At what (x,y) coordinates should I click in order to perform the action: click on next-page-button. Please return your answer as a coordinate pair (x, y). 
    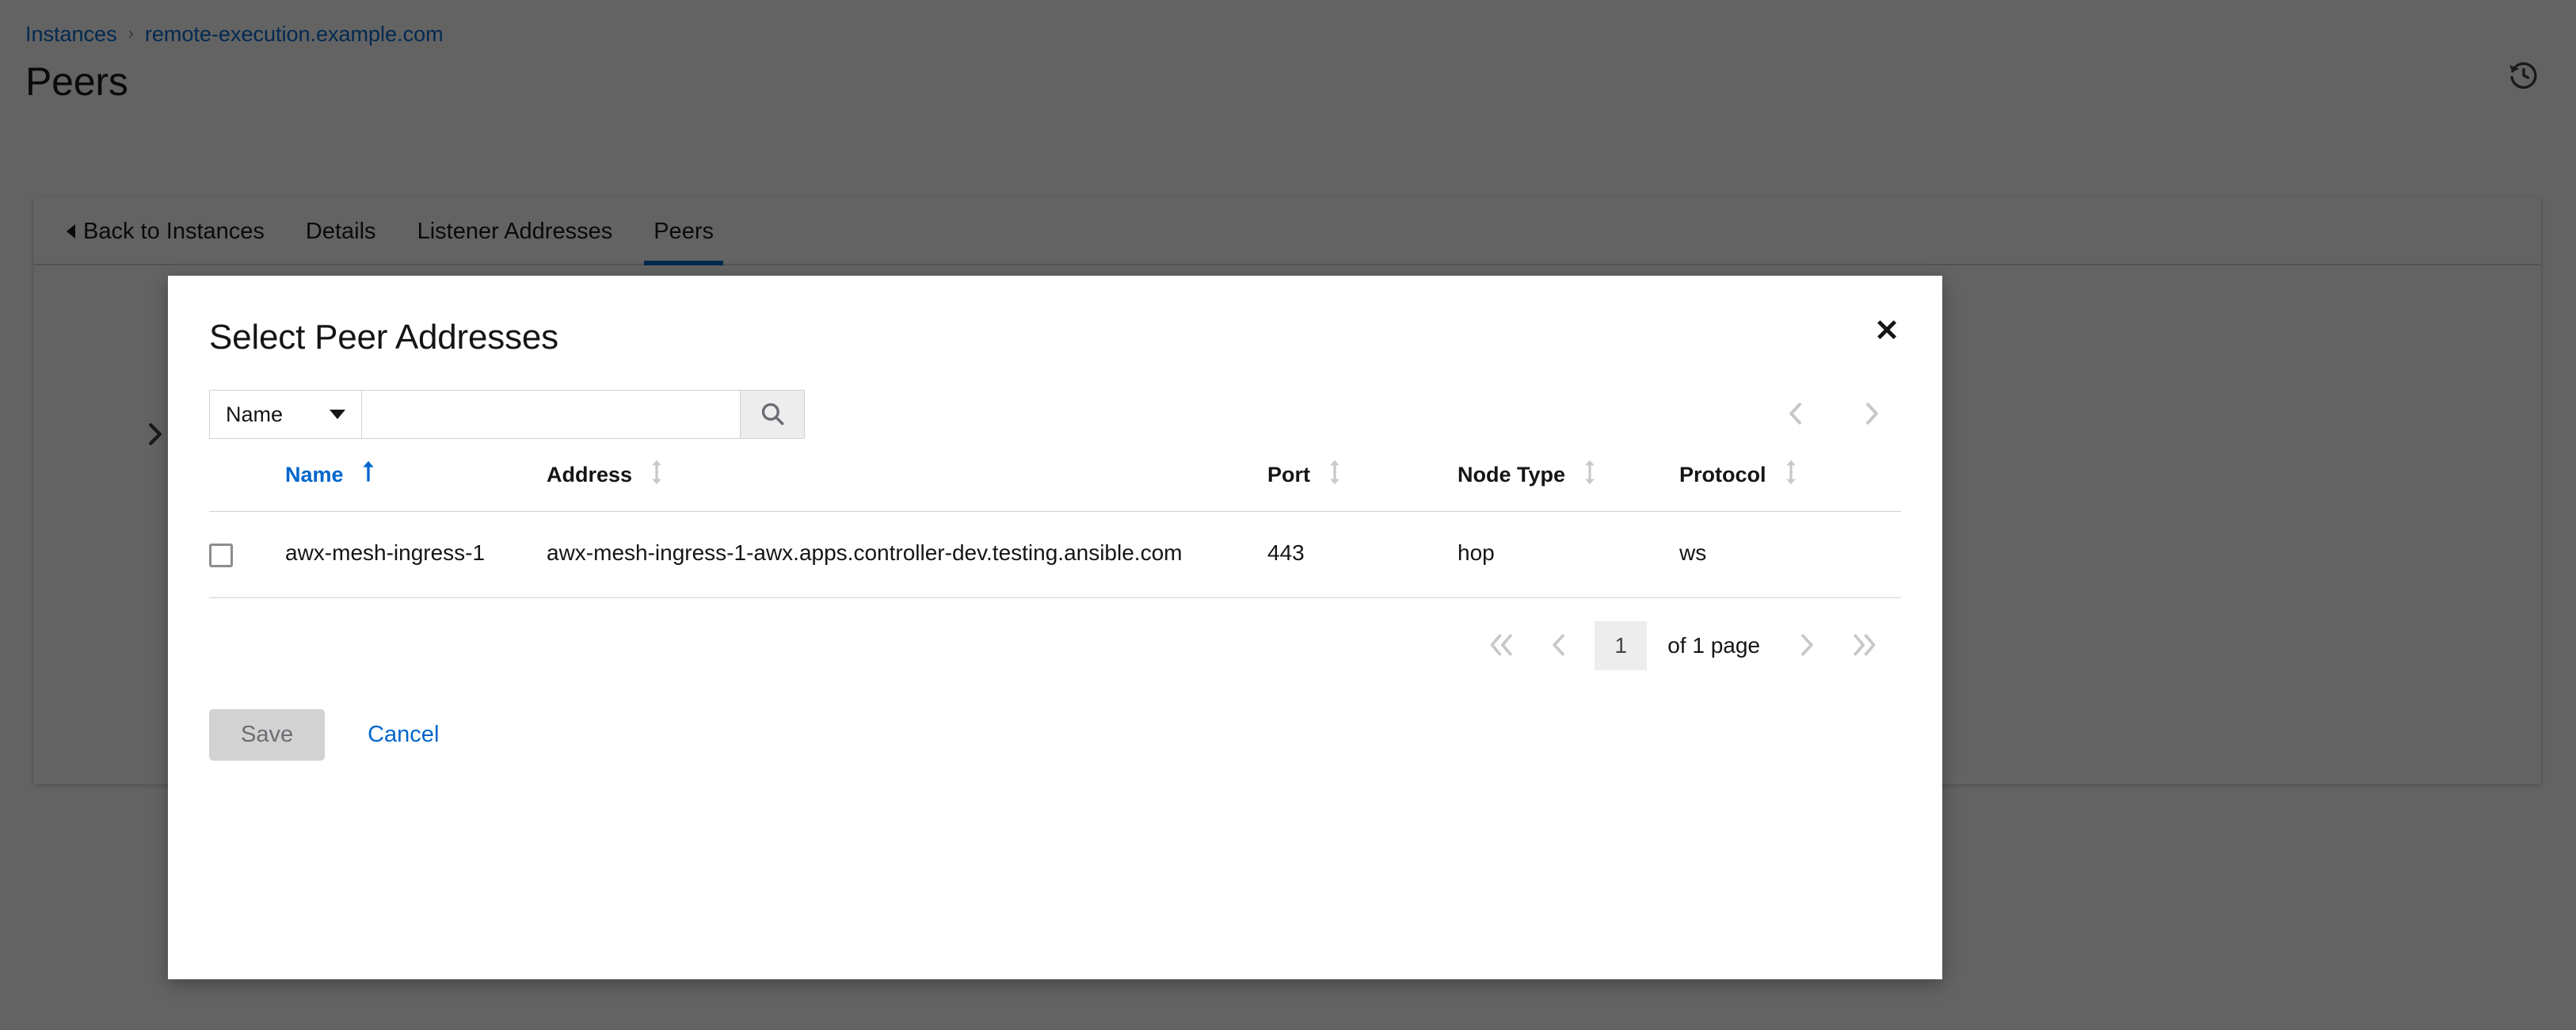
    Looking at the image, I should click on (1807, 646).